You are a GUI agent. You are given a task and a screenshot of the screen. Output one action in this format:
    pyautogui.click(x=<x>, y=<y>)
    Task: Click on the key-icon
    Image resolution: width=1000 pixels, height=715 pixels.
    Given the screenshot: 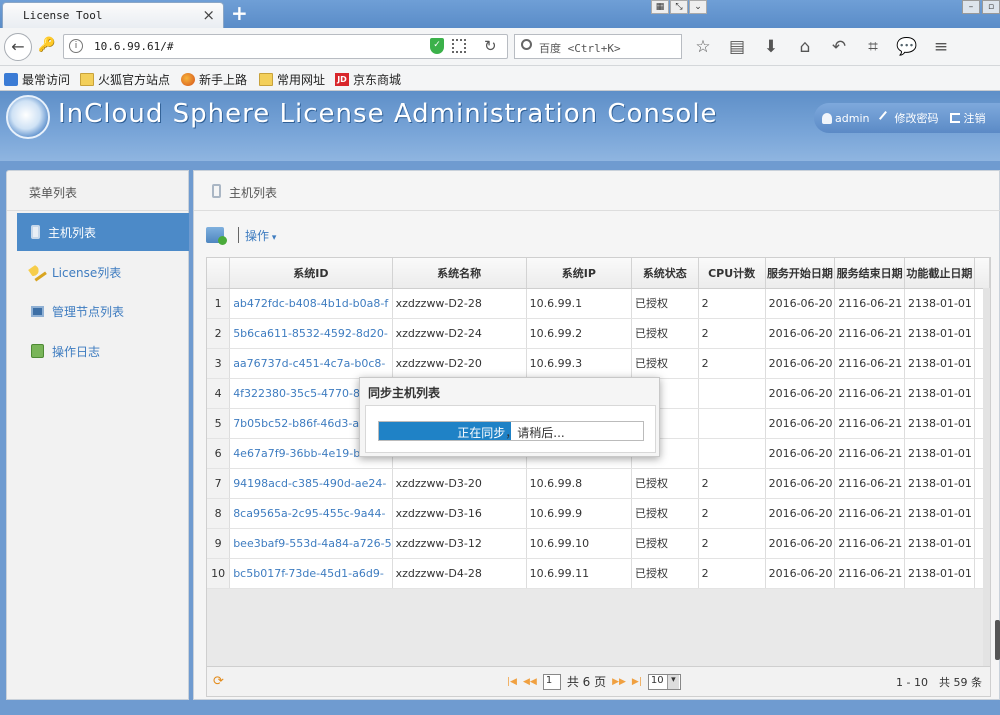 What is the action you would take?
    pyautogui.click(x=37, y=272)
    